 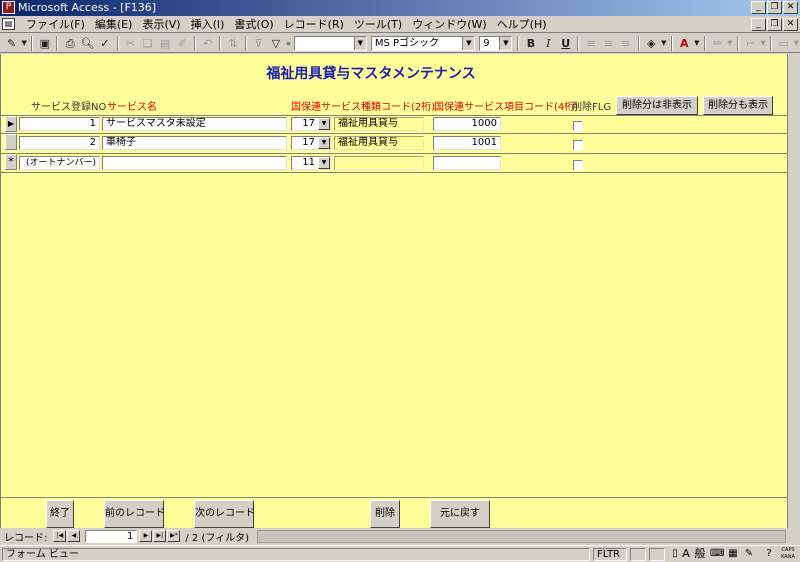 What do you see at coordinates (684, 43) in the screenshot?
I see `font-color-icon: A` at bounding box center [684, 43].